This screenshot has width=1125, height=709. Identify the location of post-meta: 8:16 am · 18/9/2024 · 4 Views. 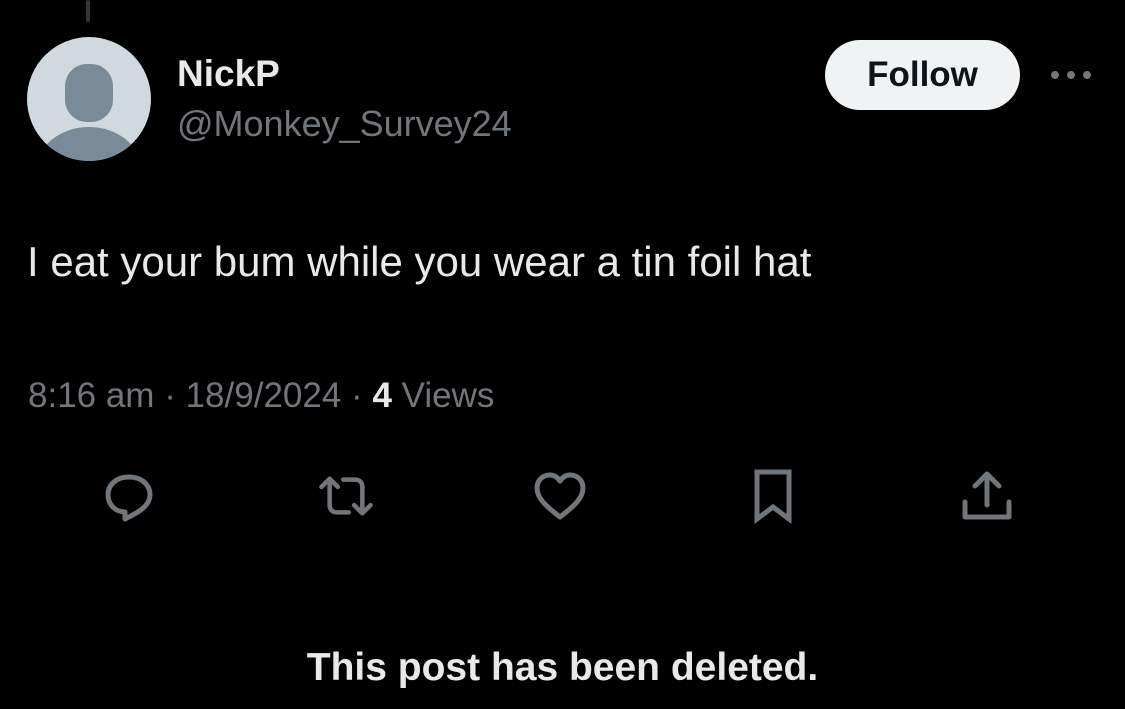
(261, 396).